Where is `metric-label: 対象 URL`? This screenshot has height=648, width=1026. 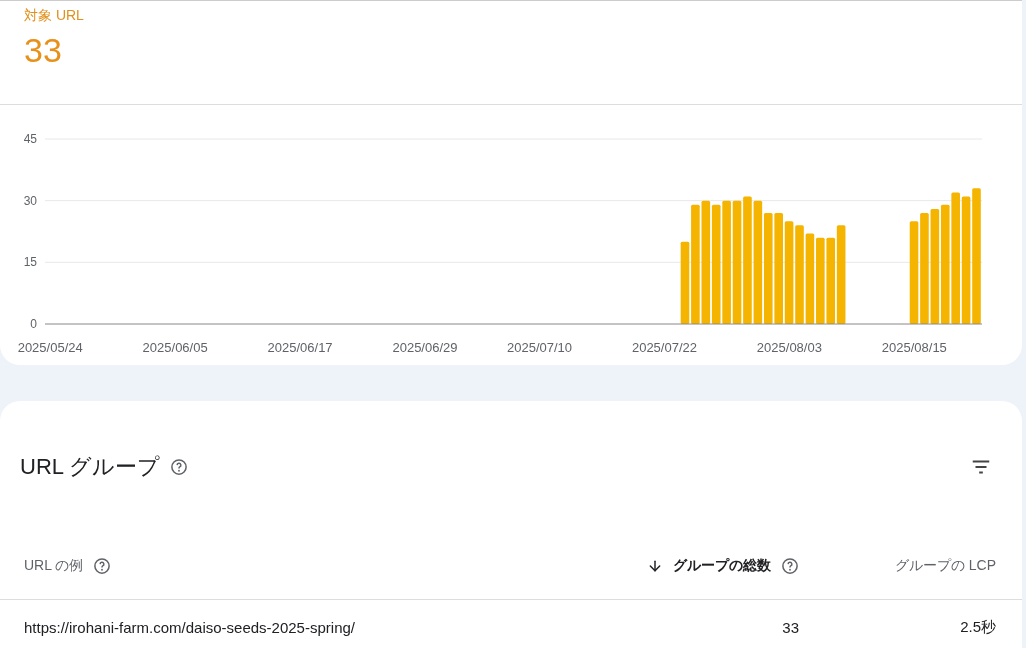
metric-label: 対象 URL is located at coordinates (54, 16).